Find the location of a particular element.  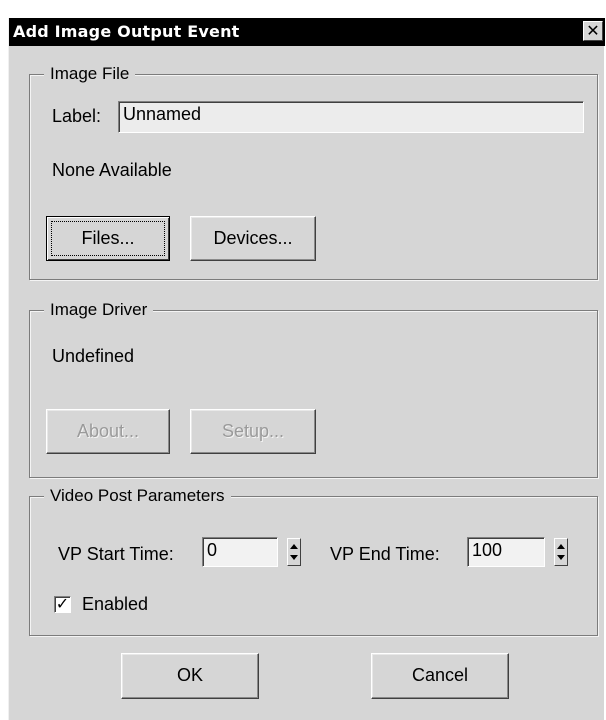

ok-button: OK is located at coordinates (190, 676).